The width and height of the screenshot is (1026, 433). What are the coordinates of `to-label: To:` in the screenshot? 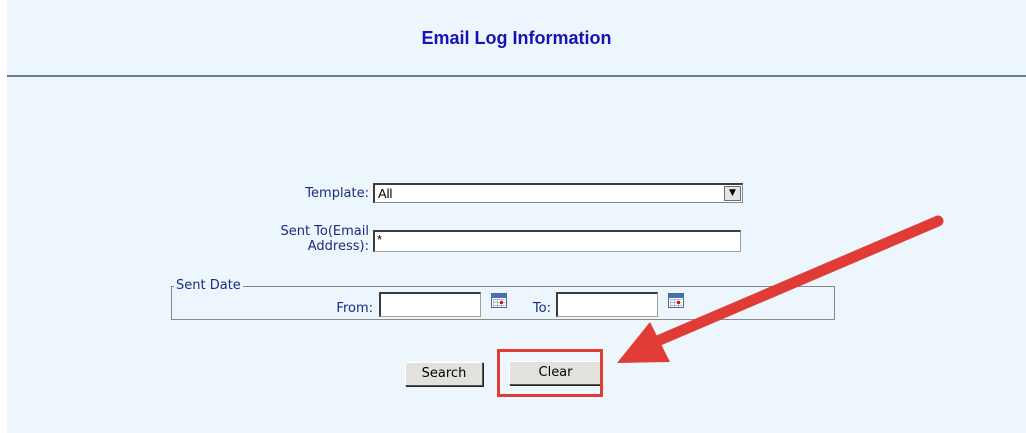 It's located at (541, 308).